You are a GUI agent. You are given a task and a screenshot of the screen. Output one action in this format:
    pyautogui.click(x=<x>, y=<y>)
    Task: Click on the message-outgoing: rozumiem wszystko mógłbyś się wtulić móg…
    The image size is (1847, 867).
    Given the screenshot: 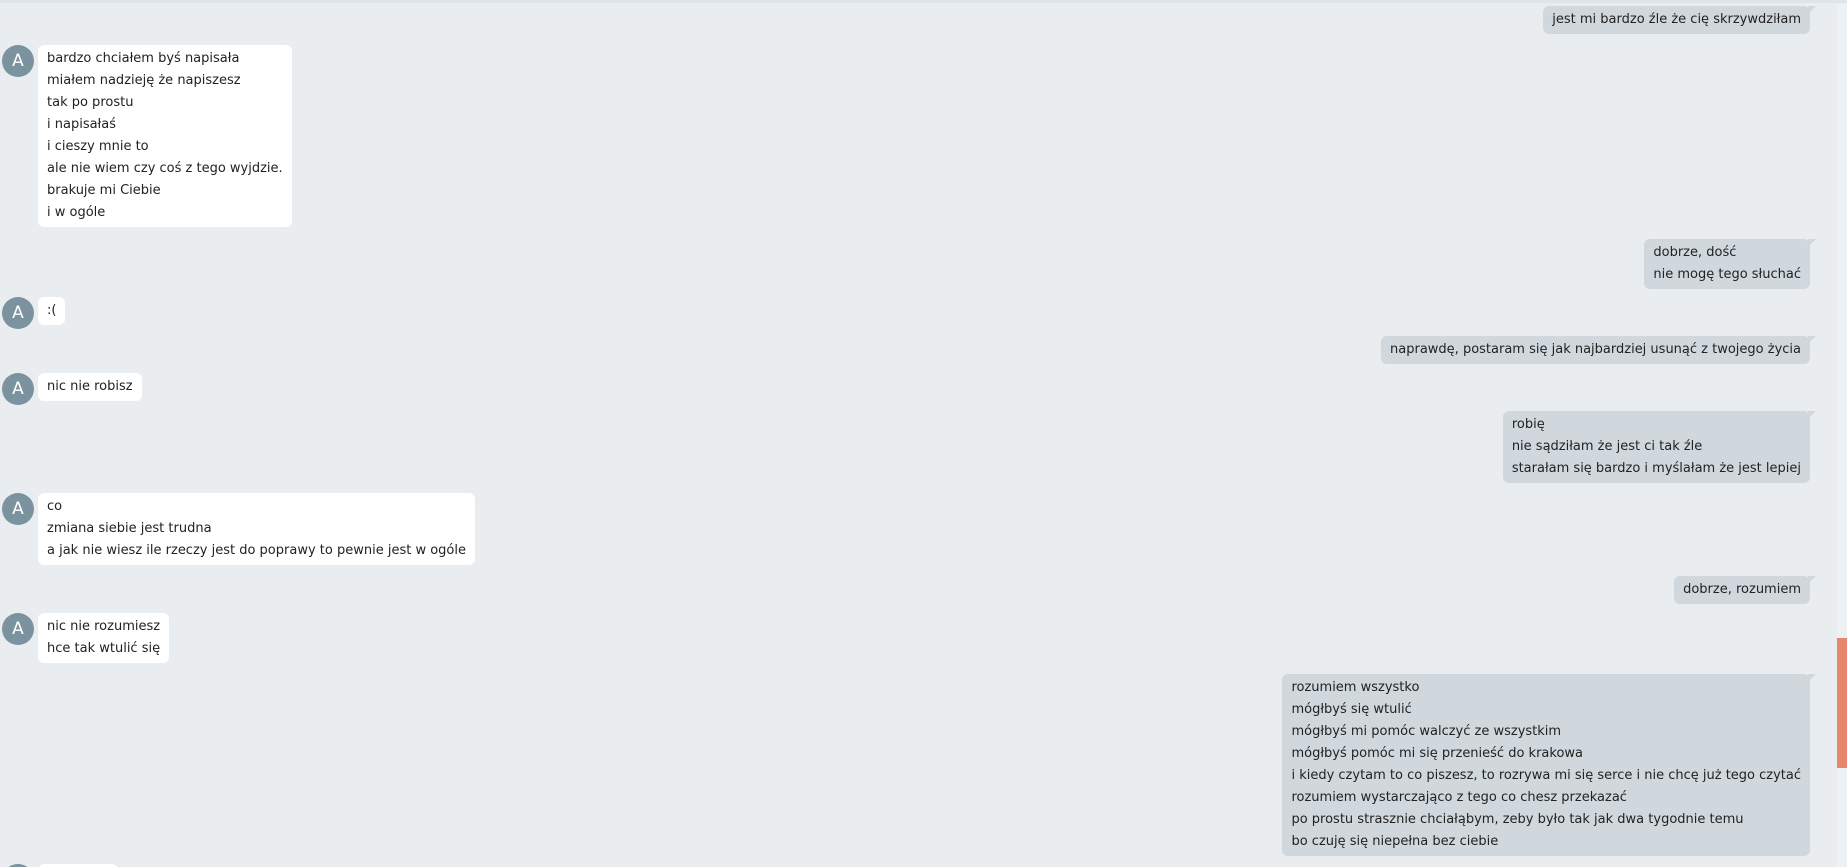 What is the action you would take?
    pyautogui.click(x=1546, y=765)
    